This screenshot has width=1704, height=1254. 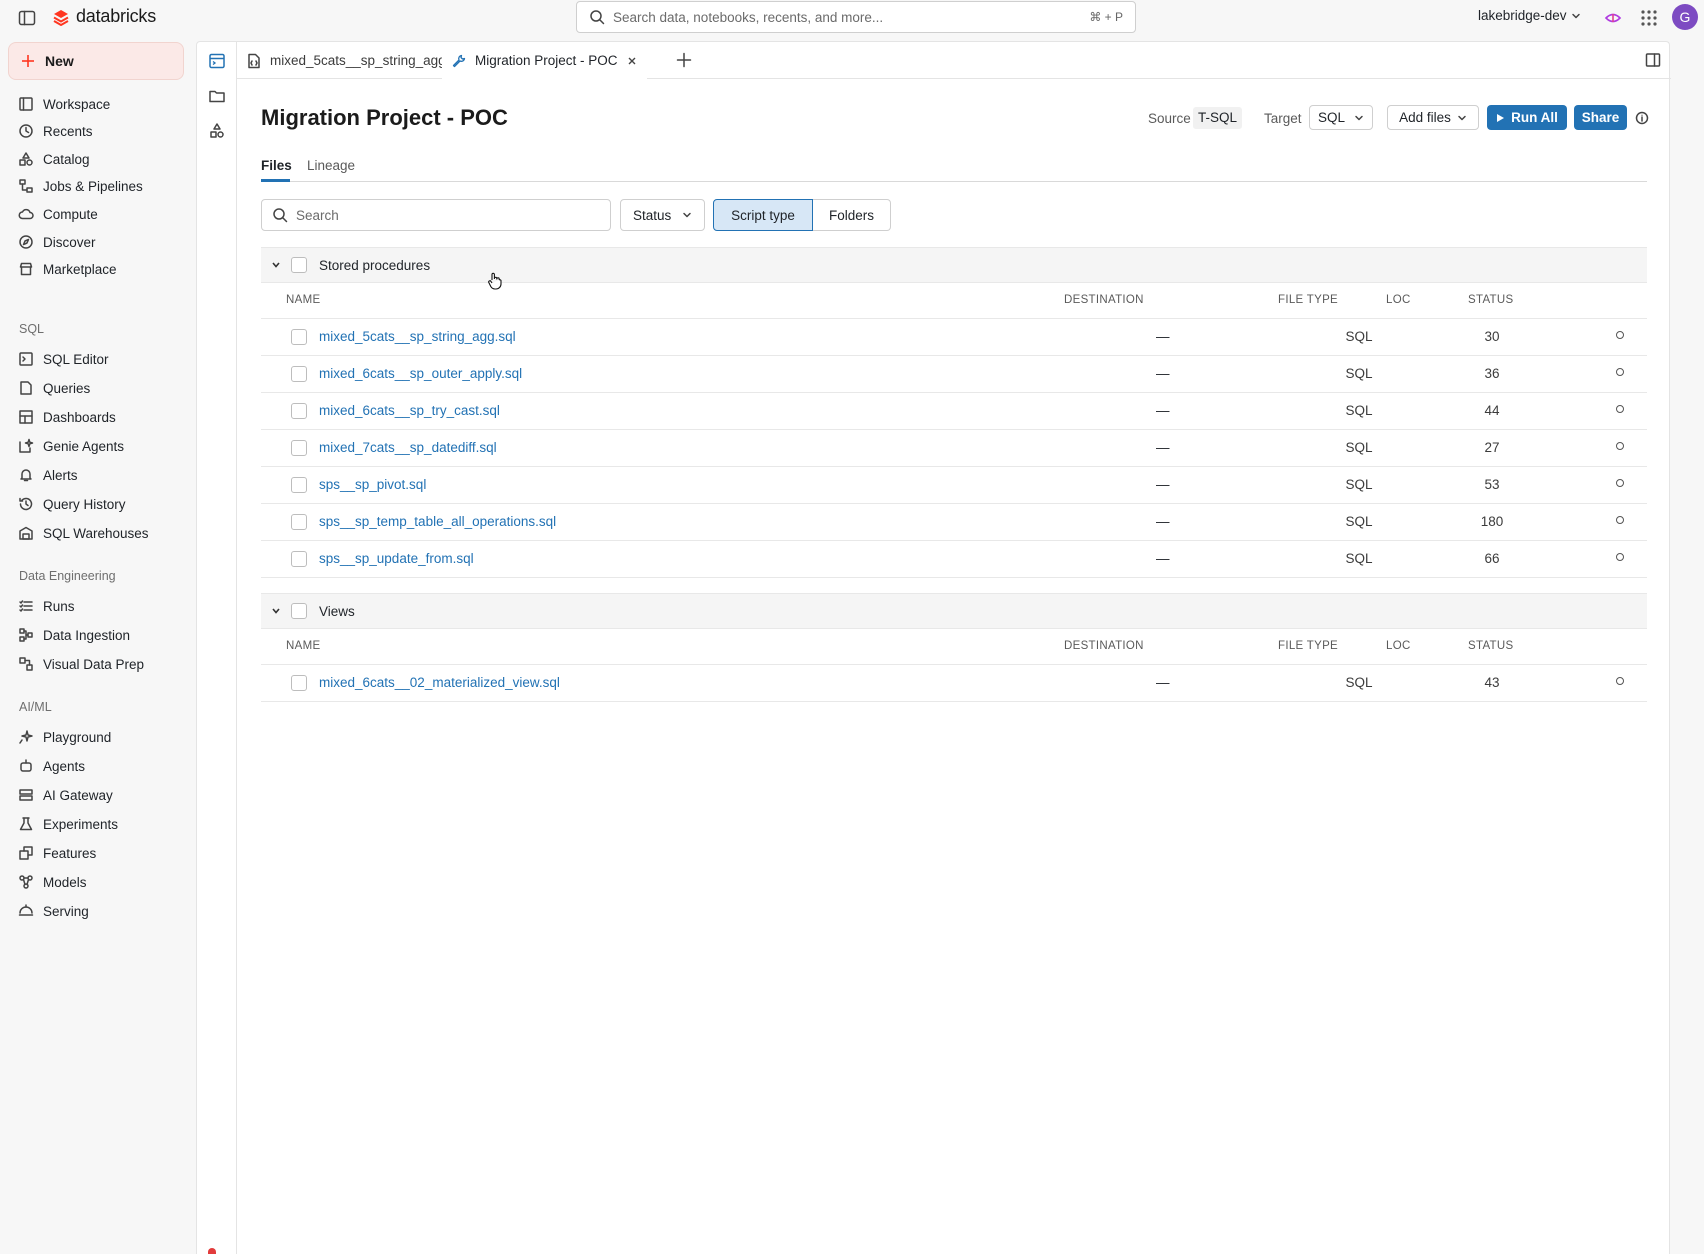 I want to click on sidebar-item-dashboards: Dashboards, so click(x=67, y=417).